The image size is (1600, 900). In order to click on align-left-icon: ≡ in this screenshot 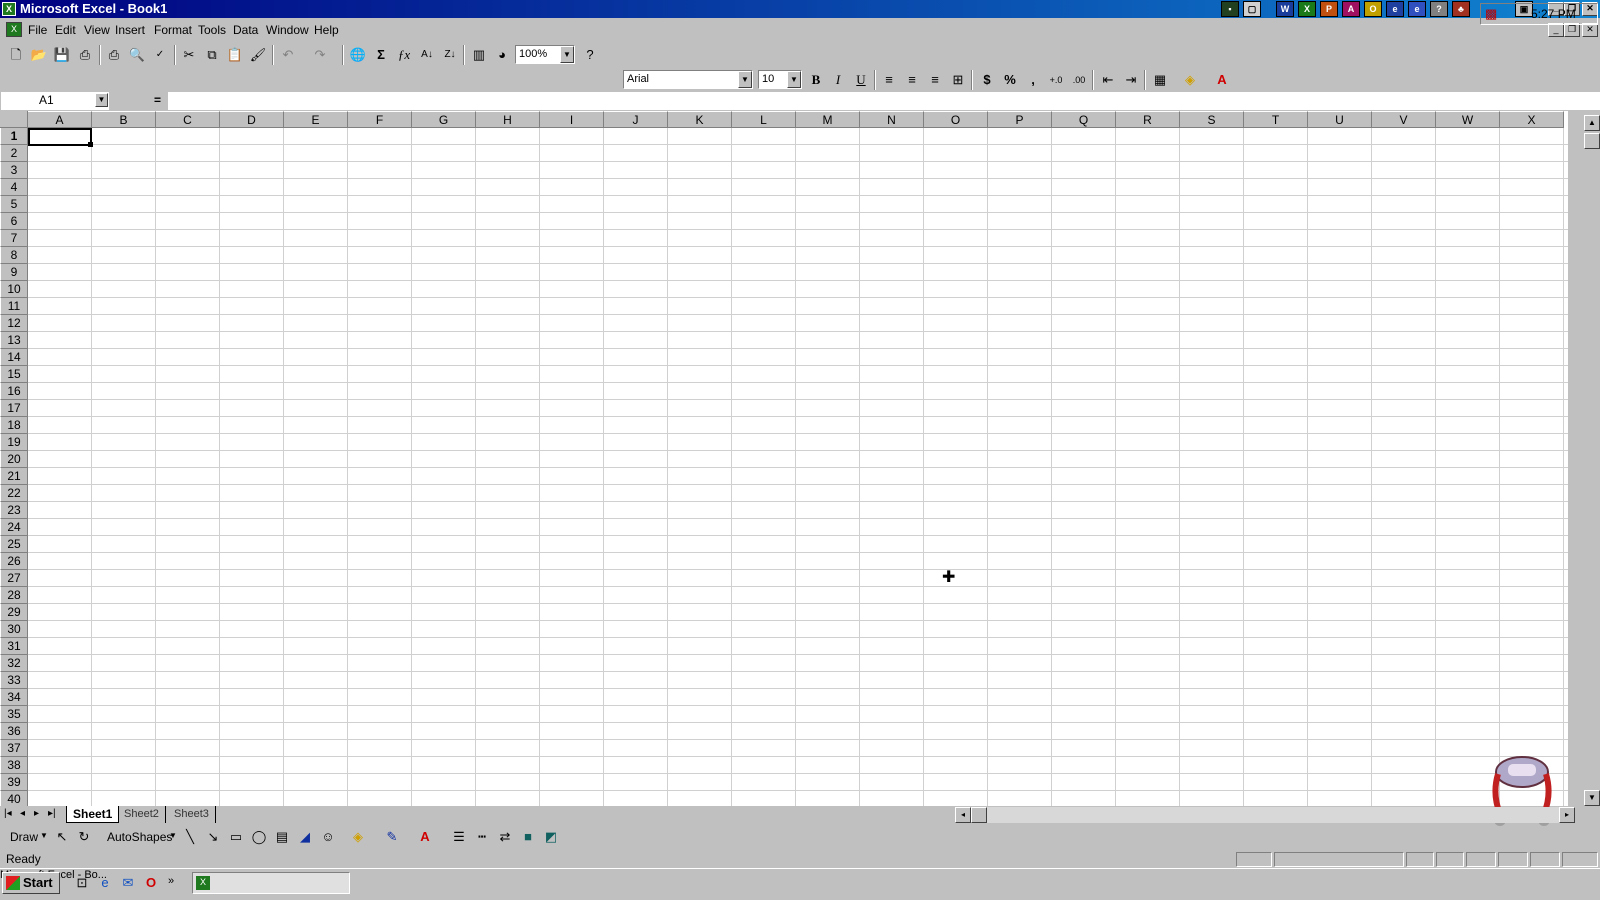, I will do `click(889, 80)`.